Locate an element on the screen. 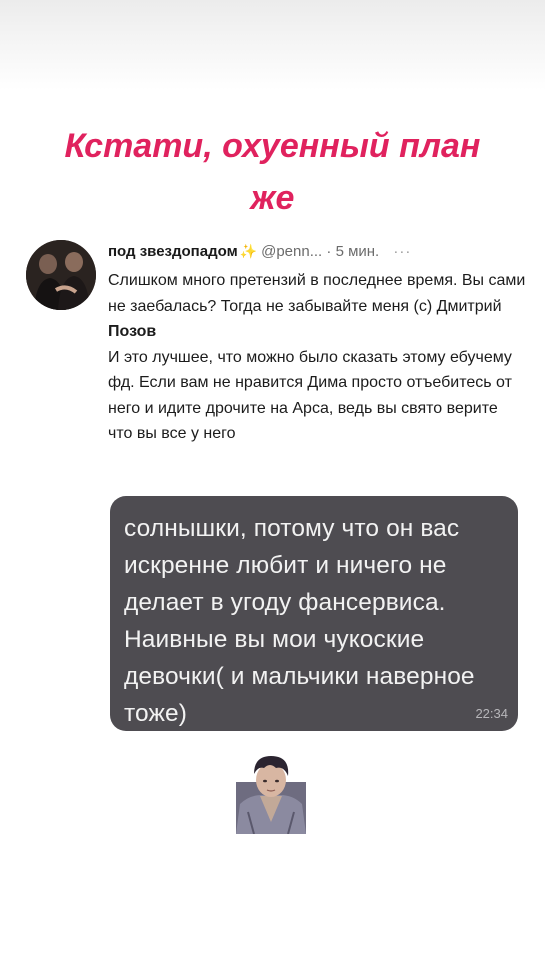 Image resolution: width=545 pixels, height=972 pixels. avatar-photo is located at coordinates (61, 275).